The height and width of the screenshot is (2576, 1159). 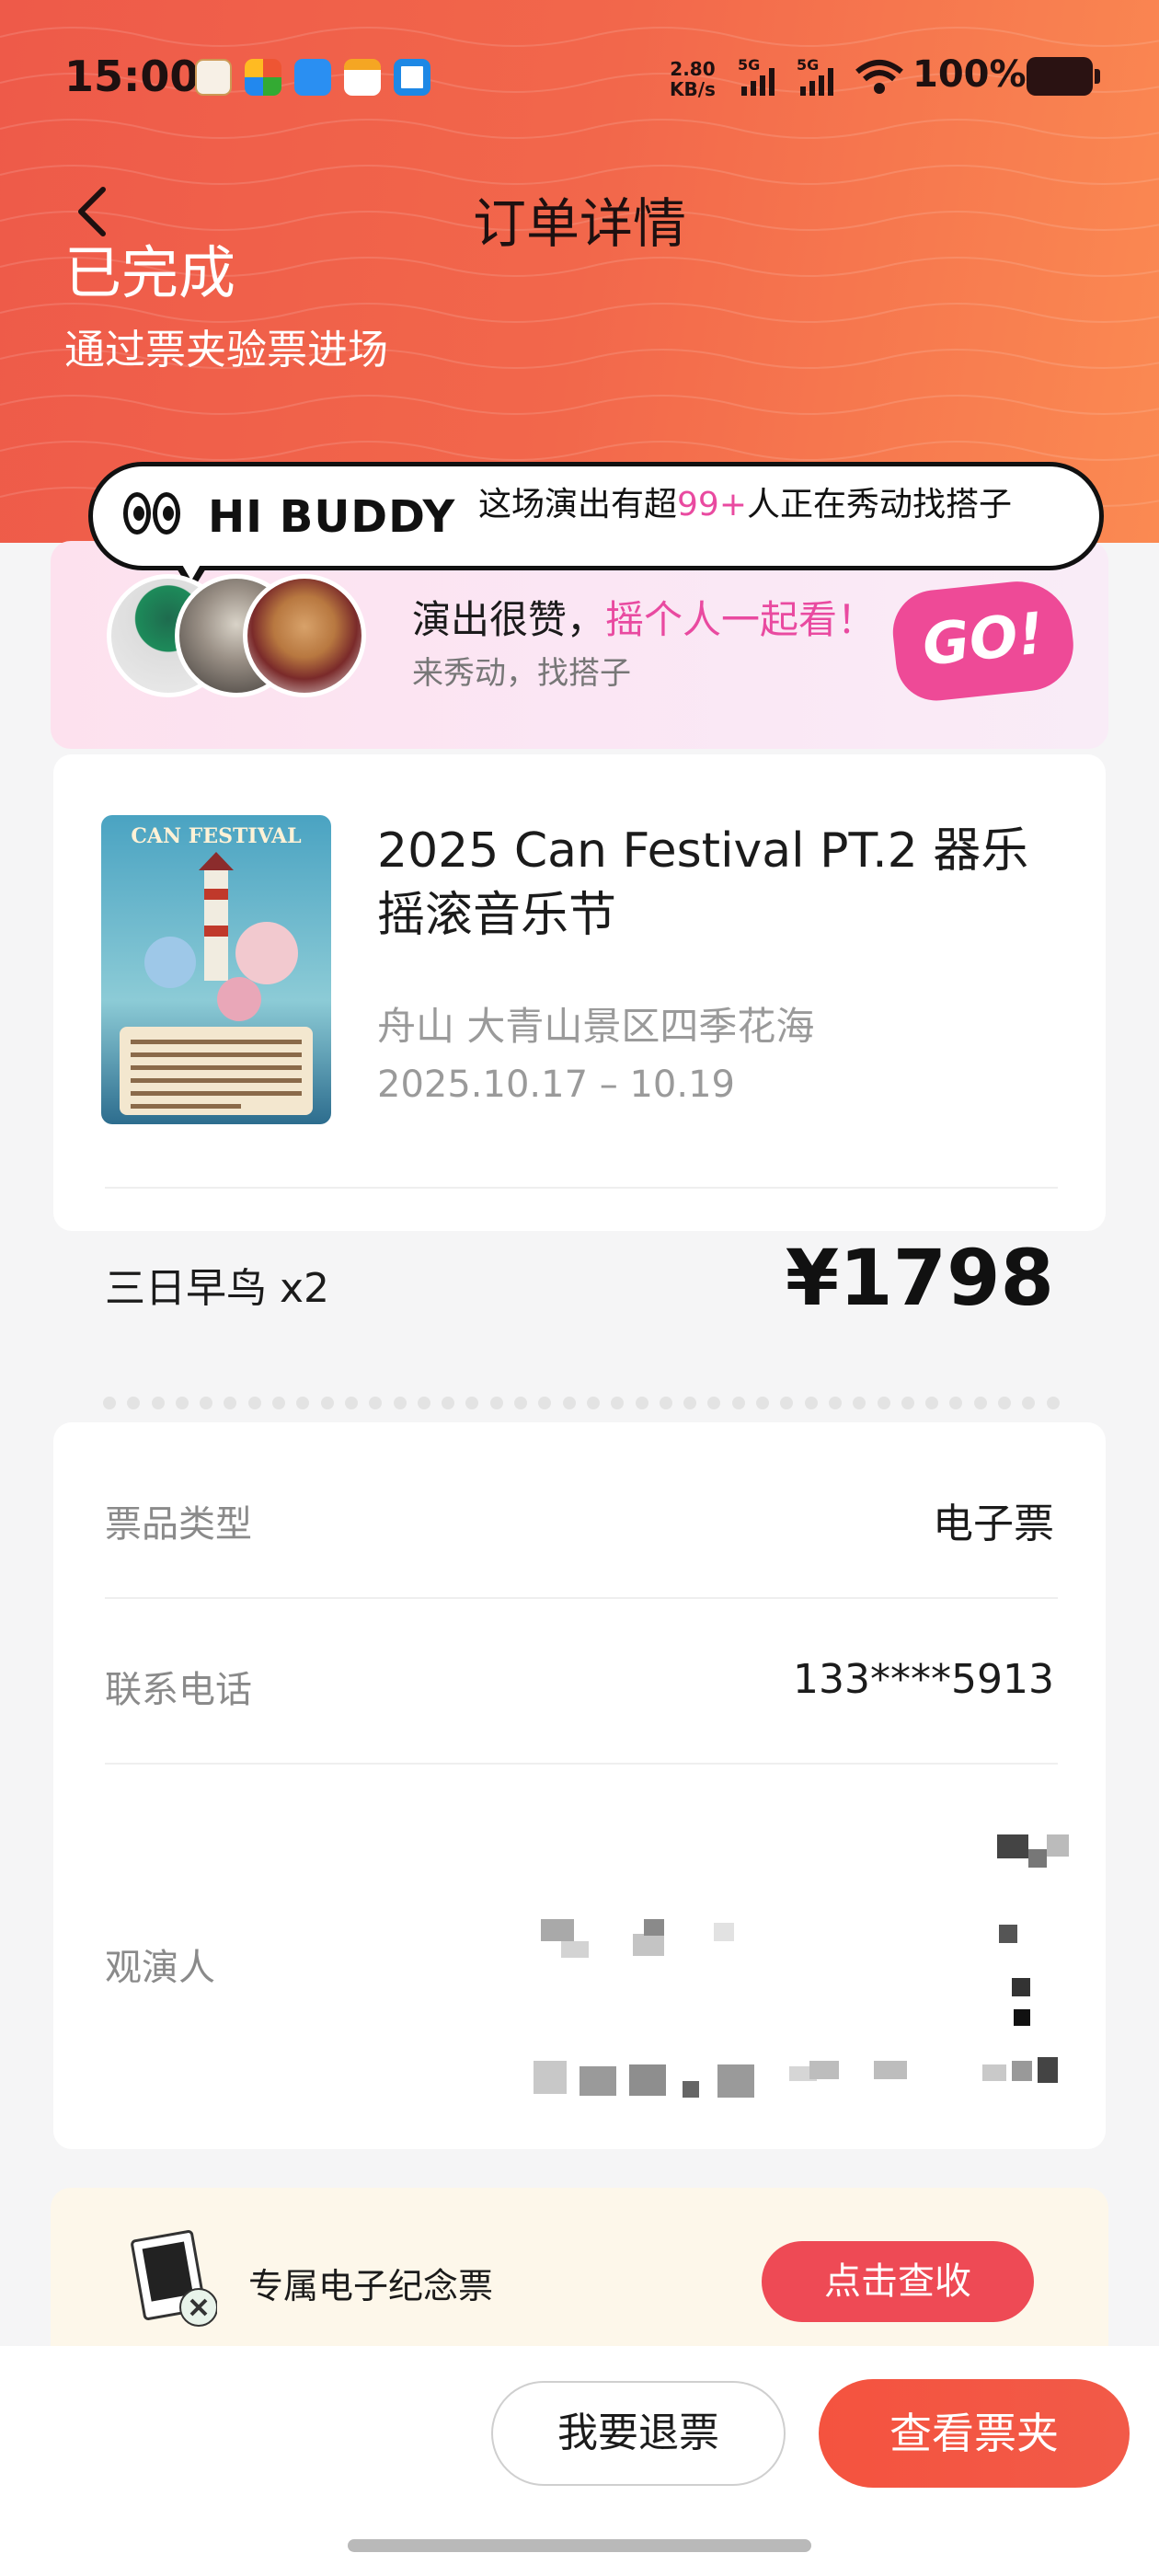 I want to click on souvenir-label: 专属电子纪念票, so click(x=371, y=2286).